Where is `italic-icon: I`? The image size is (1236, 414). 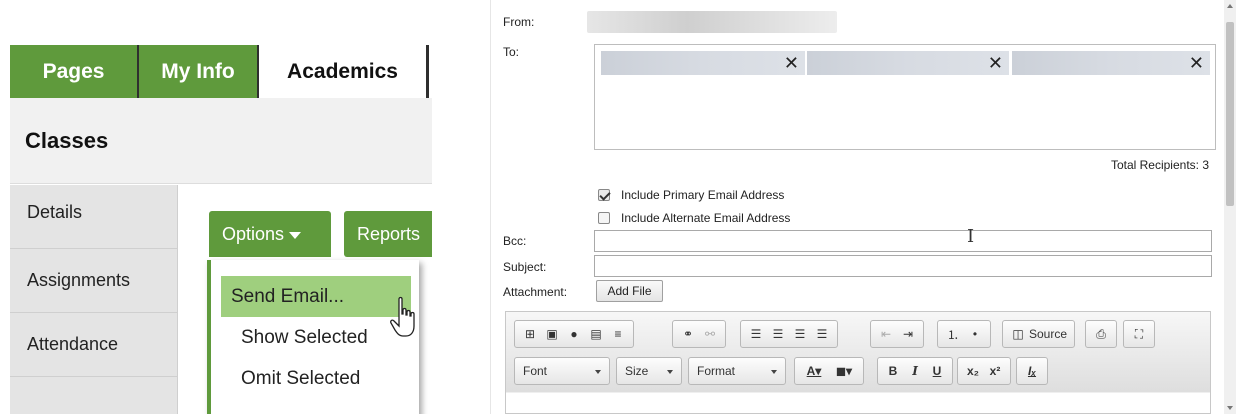 italic-icon: I is located at coordinates (915, 371).